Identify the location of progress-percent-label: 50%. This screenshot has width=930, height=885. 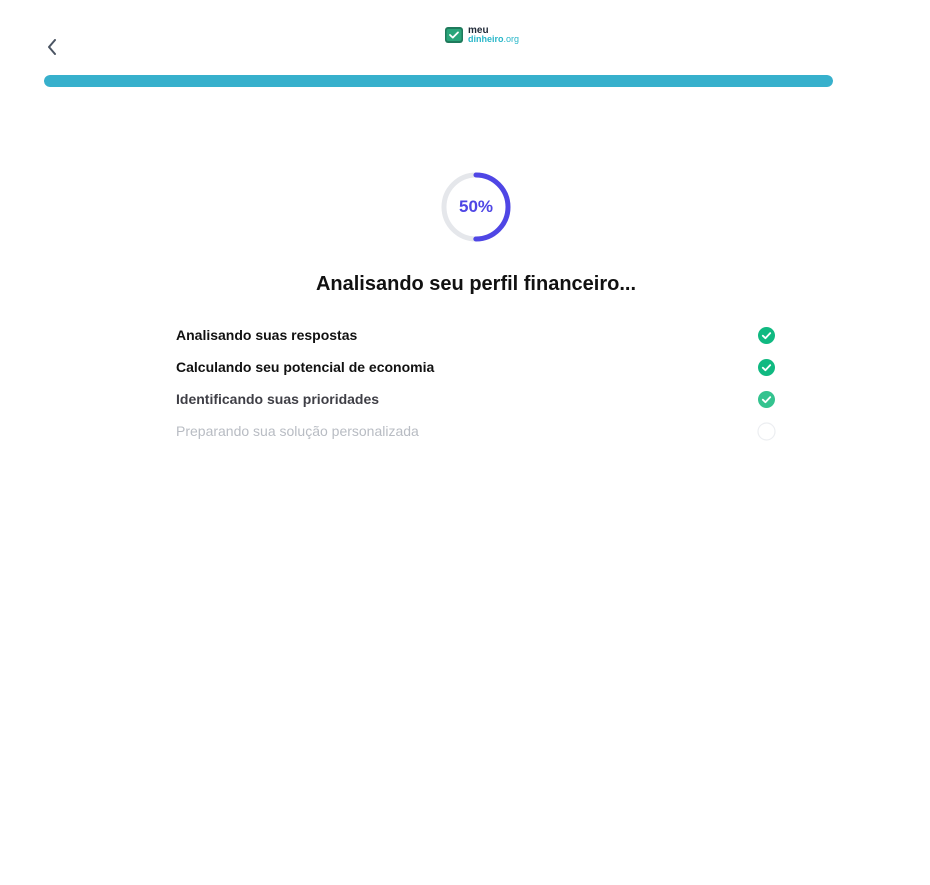
(476, 206).